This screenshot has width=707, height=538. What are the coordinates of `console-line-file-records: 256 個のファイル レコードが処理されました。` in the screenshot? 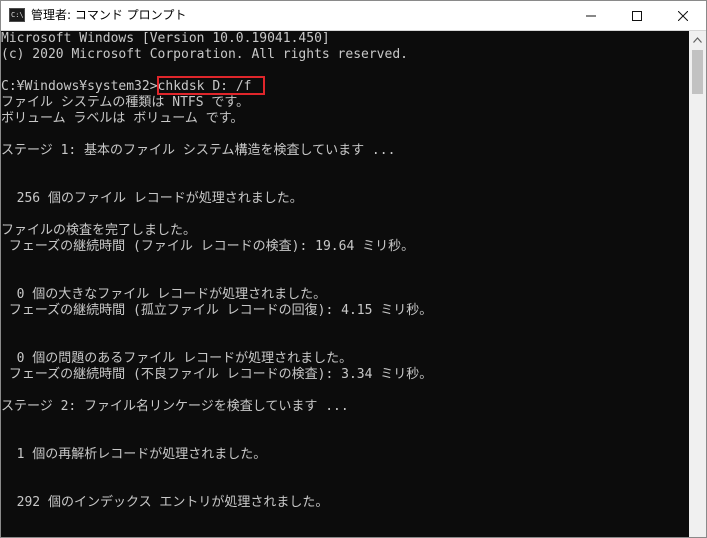 It's located at (152, 198).